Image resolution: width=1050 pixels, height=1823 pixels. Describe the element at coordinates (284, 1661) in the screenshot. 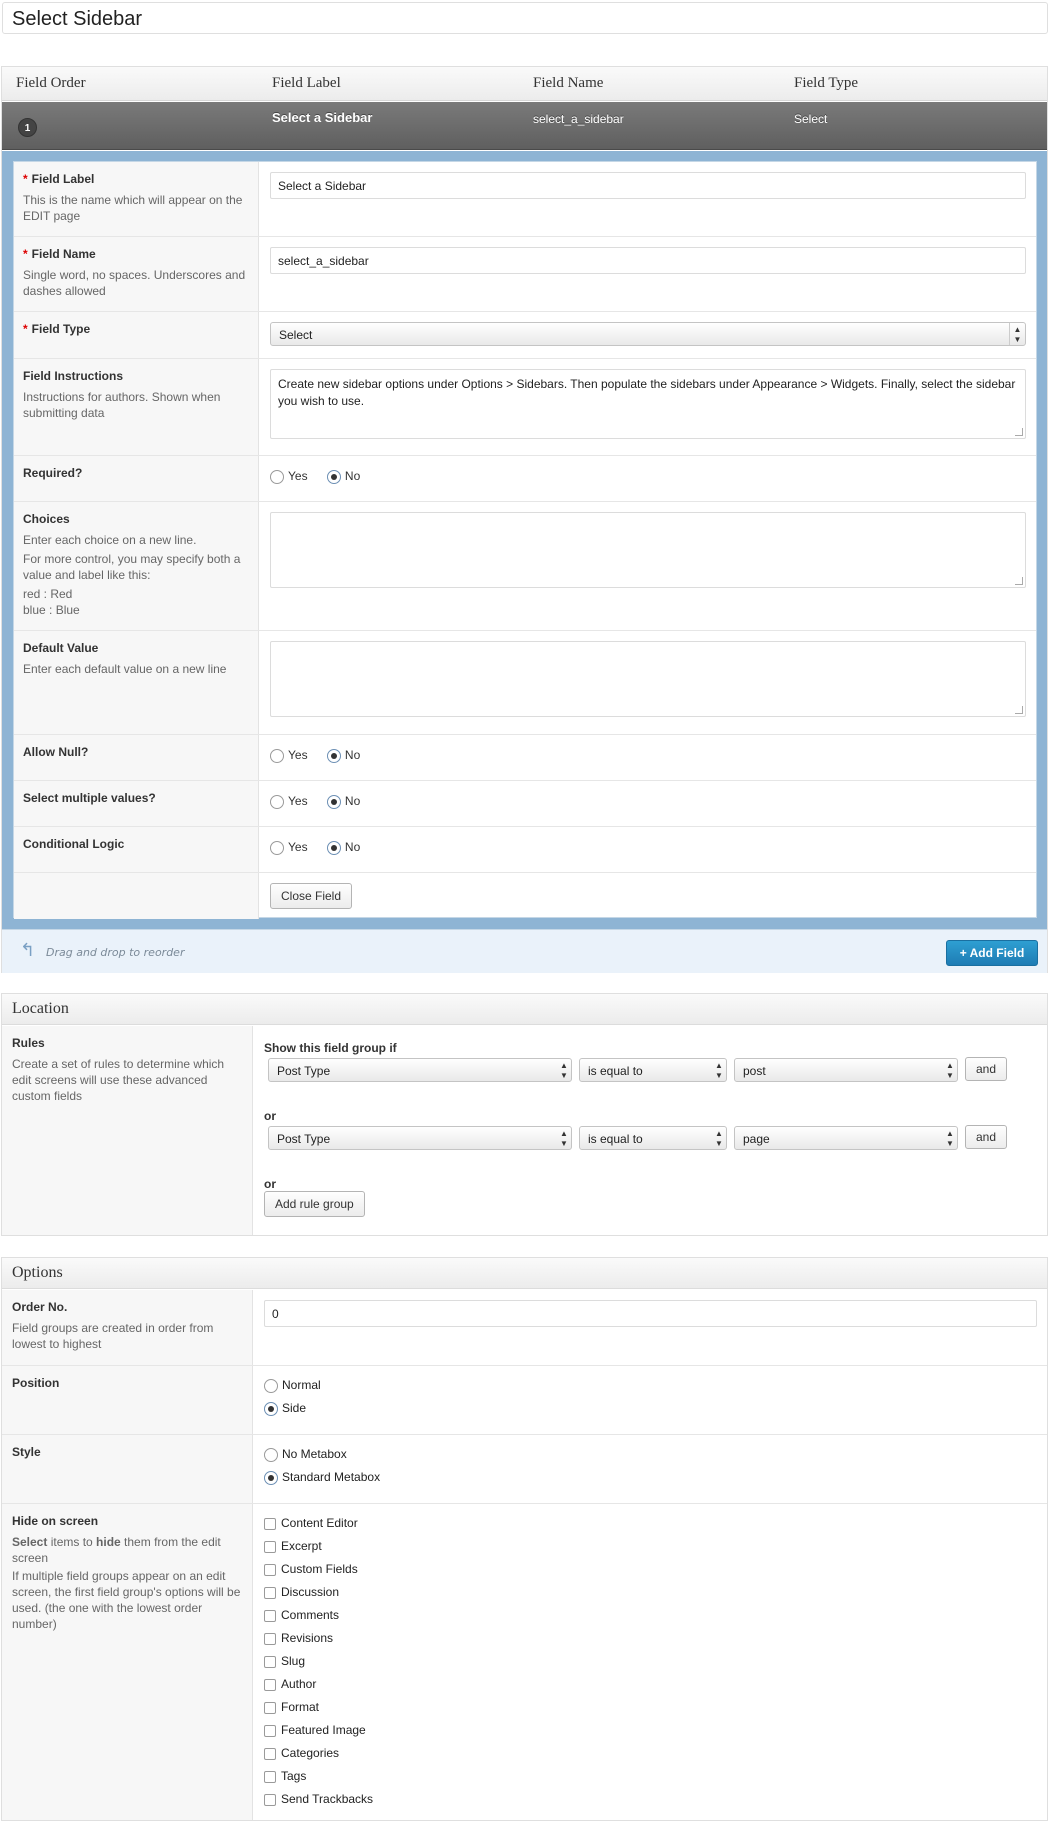

I see `hide-checkbox-item: Slug` at that location.